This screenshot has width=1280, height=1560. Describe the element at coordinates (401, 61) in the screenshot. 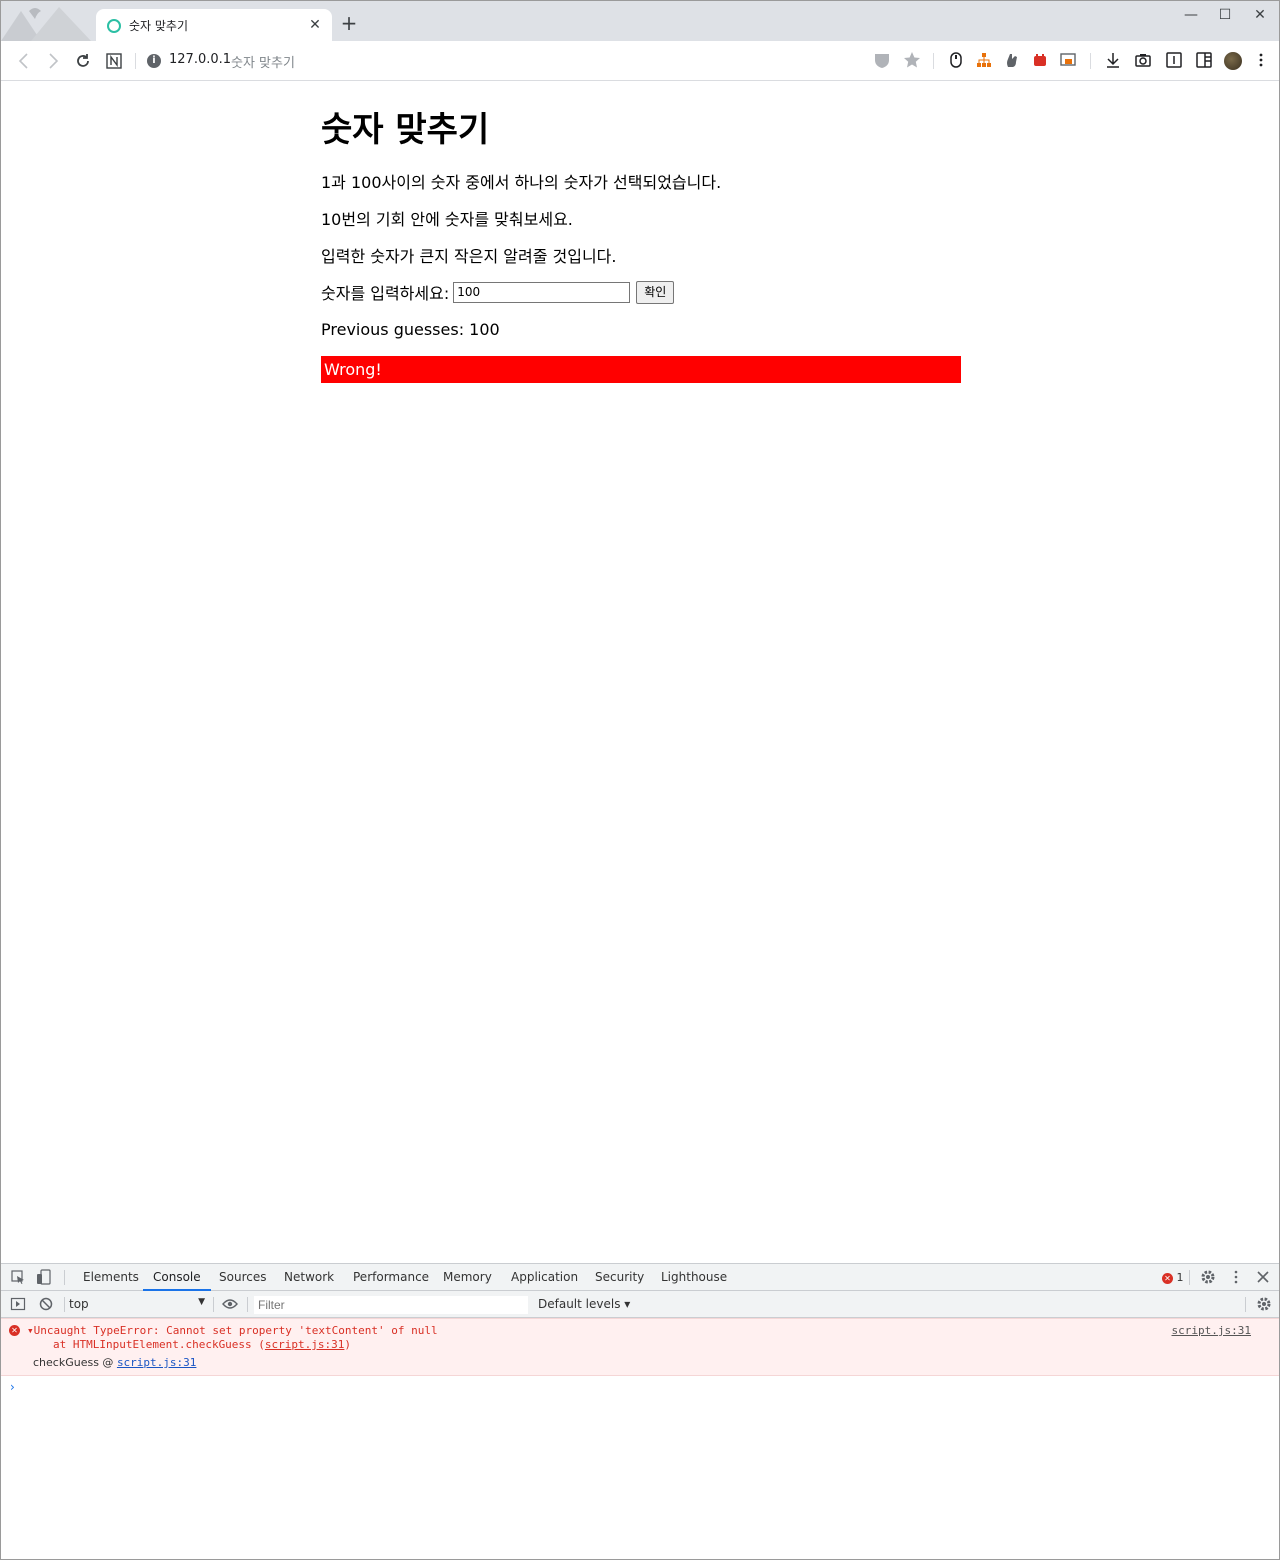

I see `address-bar: i 127.0.0.1 숫자 맞추기` at that location.